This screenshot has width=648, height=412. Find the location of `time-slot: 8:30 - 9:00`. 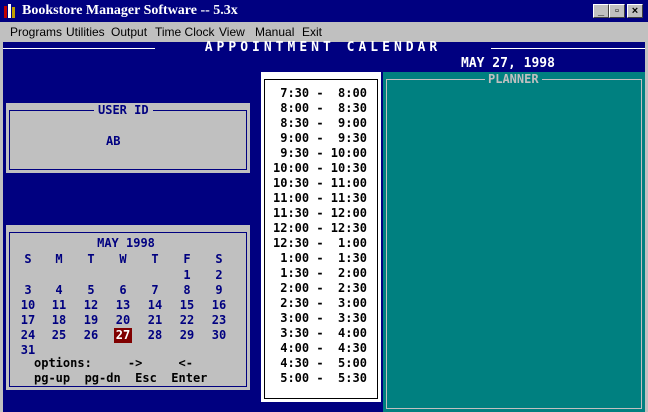

time-slot: 8:30 - 9:00 is located at coordinates (320, 123).